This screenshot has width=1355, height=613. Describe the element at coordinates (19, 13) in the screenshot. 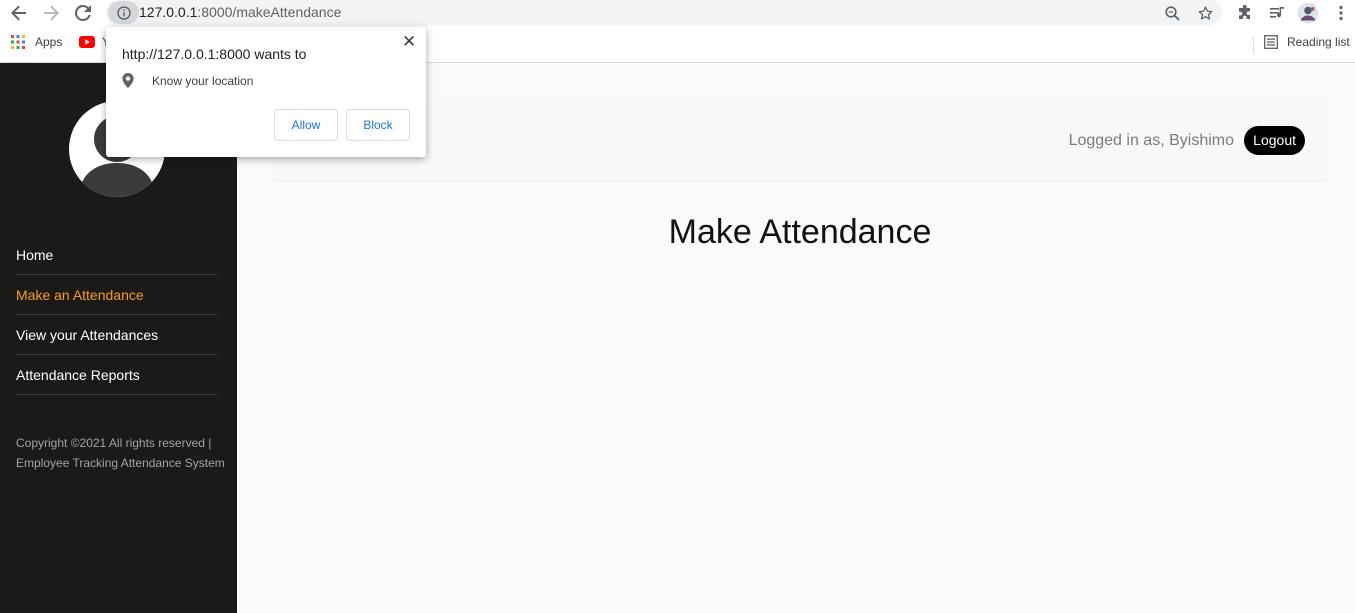

I see `back-icon` at that location.